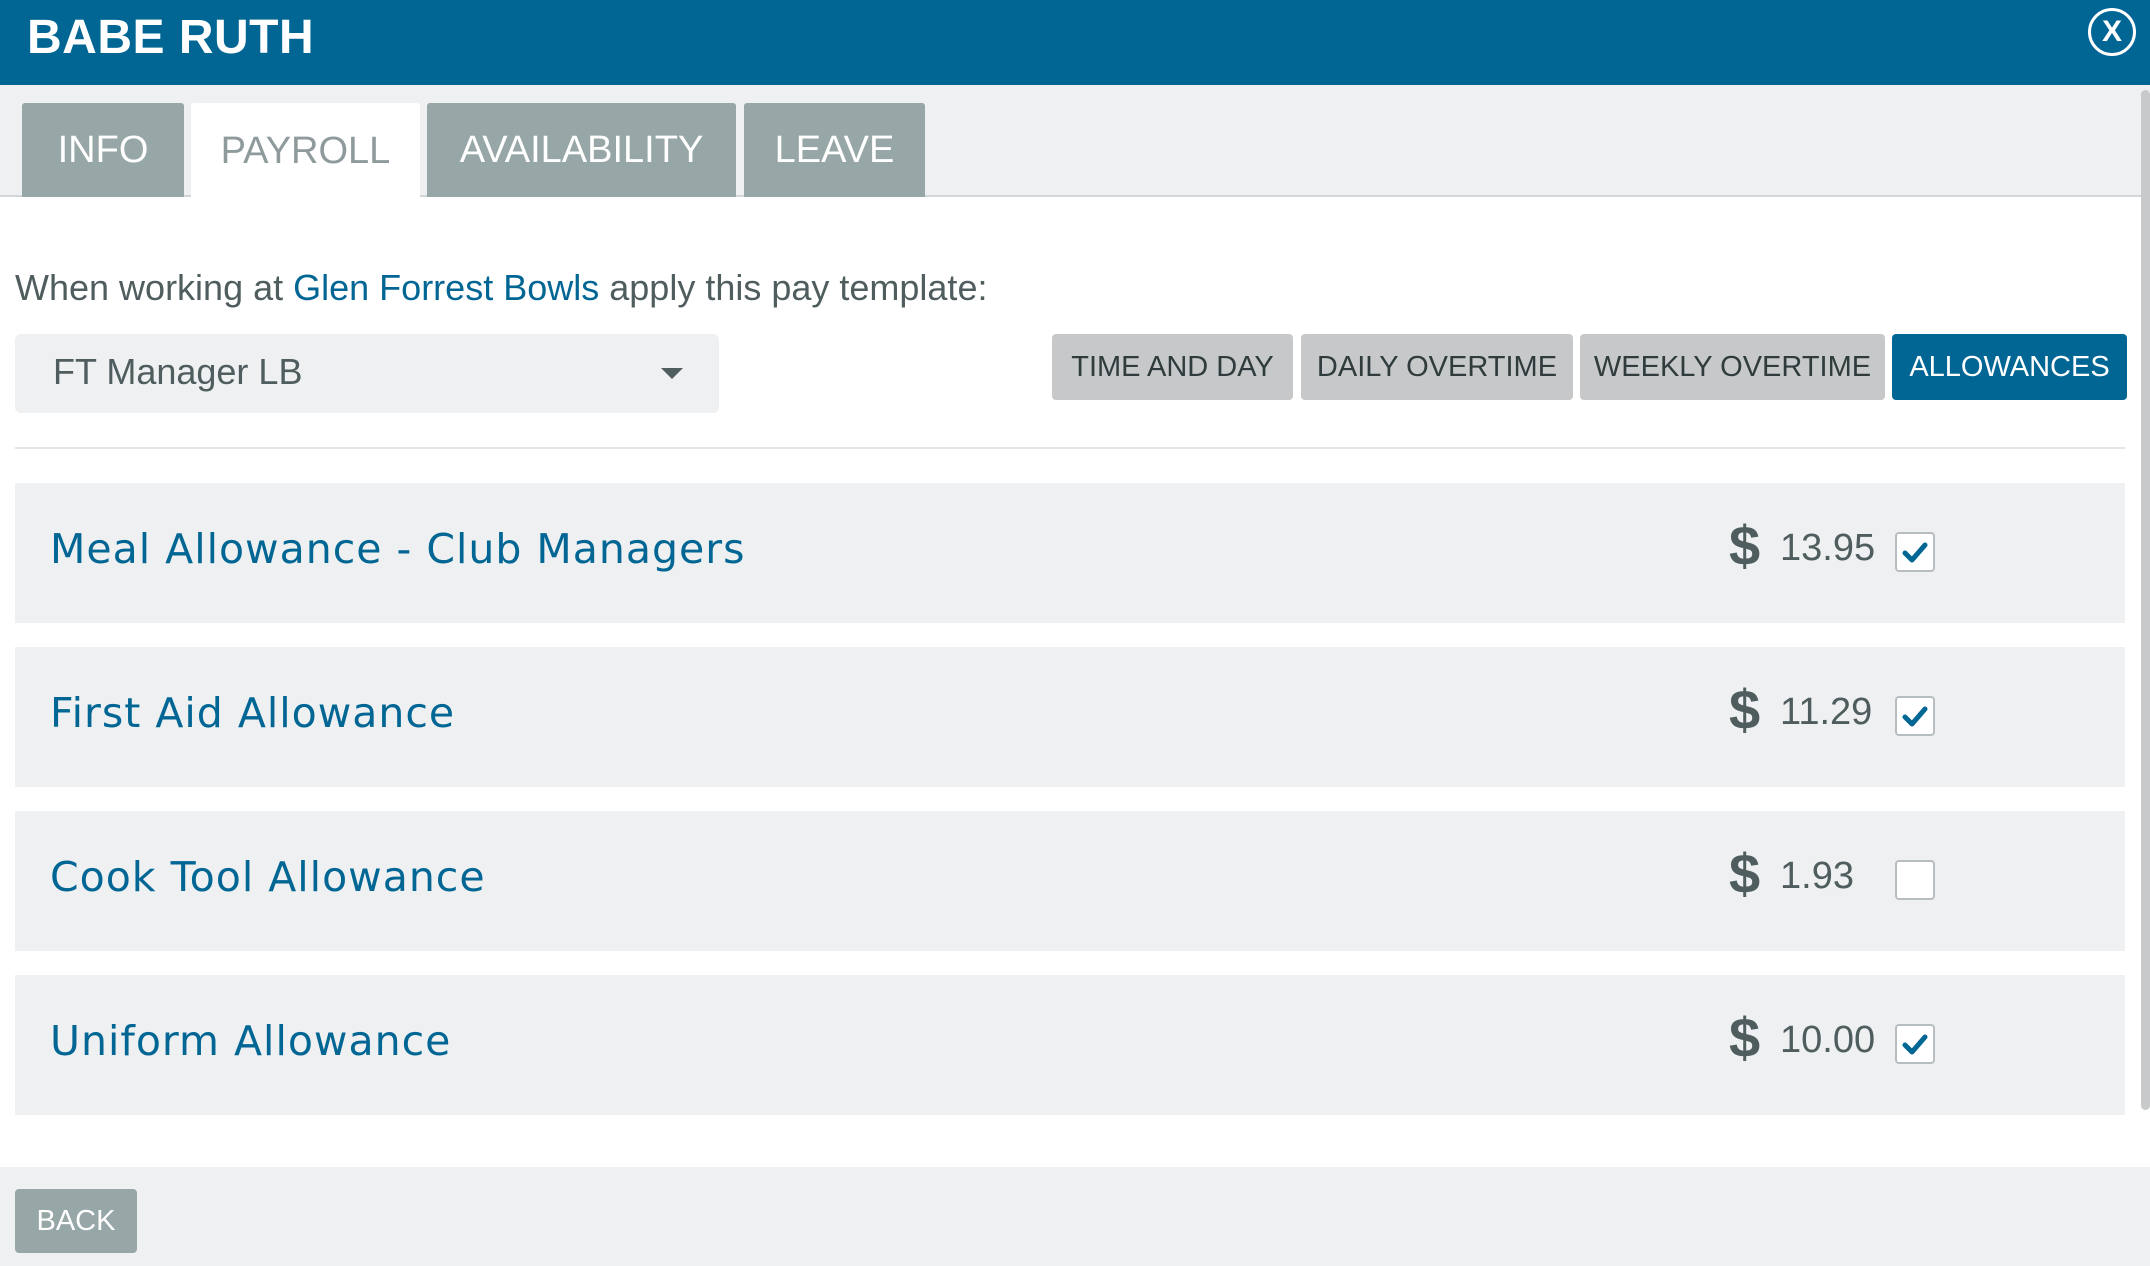 The width and height of the screenshot is (2150, 1266). What do you see at coordinates (251, 1041) in the screenshot?
I see `allowance-name: Uniform Allowance` at bounding box center [251, 1041].